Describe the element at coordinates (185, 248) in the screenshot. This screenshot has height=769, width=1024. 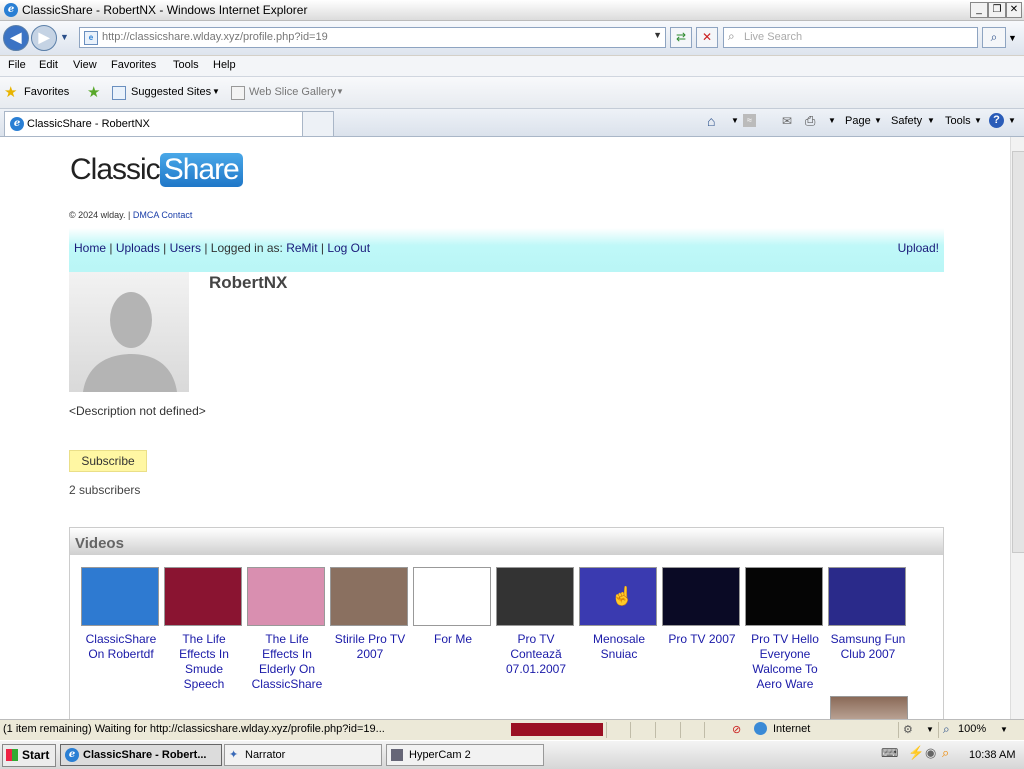
I see `nav-users-link: Users` at that location.